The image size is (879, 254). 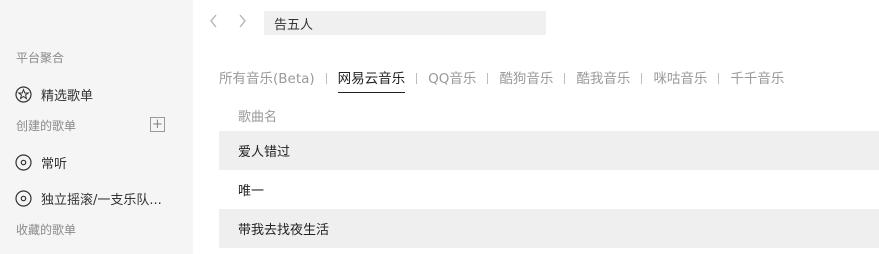 What do you see at coordinates (258, 117) in the screenshot?
I see `column-header-song-name: 歌曲名` at bounding box center [258, 117].